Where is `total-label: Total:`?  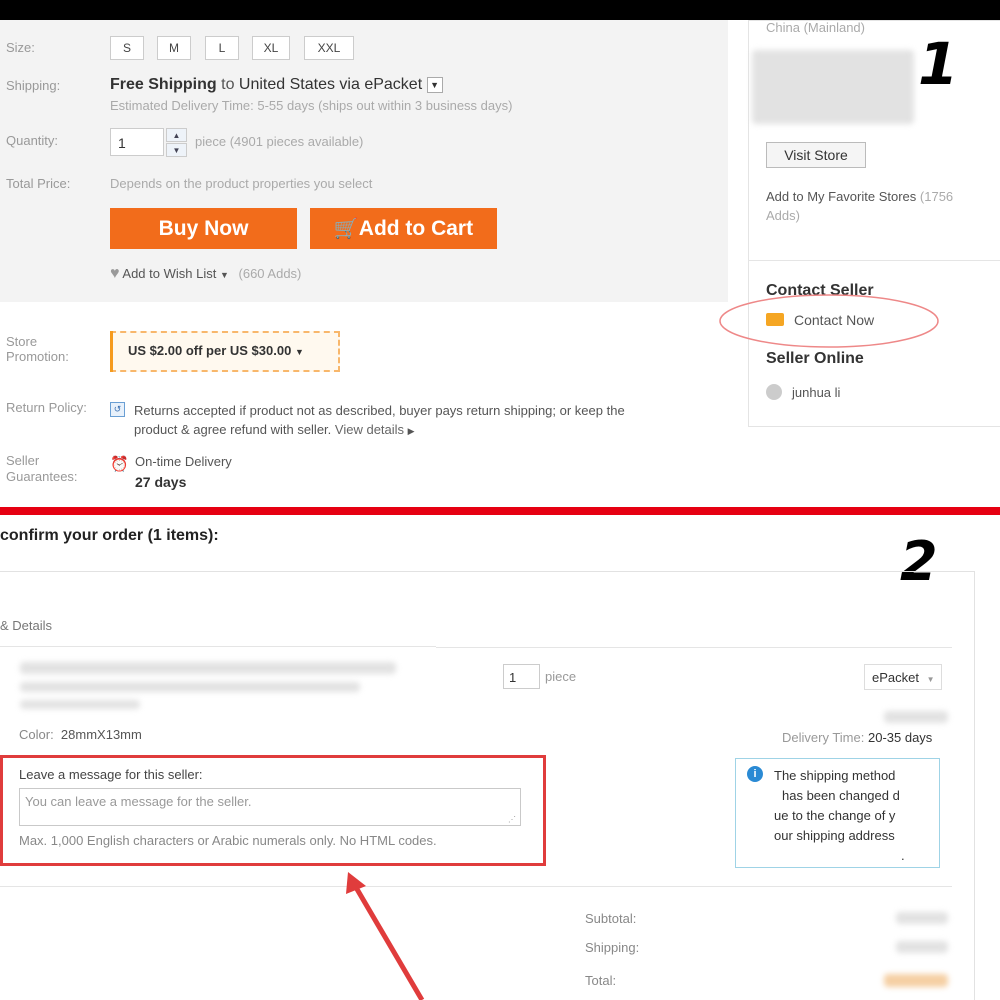
total-label: Total: is located at coordinates (601, 980).